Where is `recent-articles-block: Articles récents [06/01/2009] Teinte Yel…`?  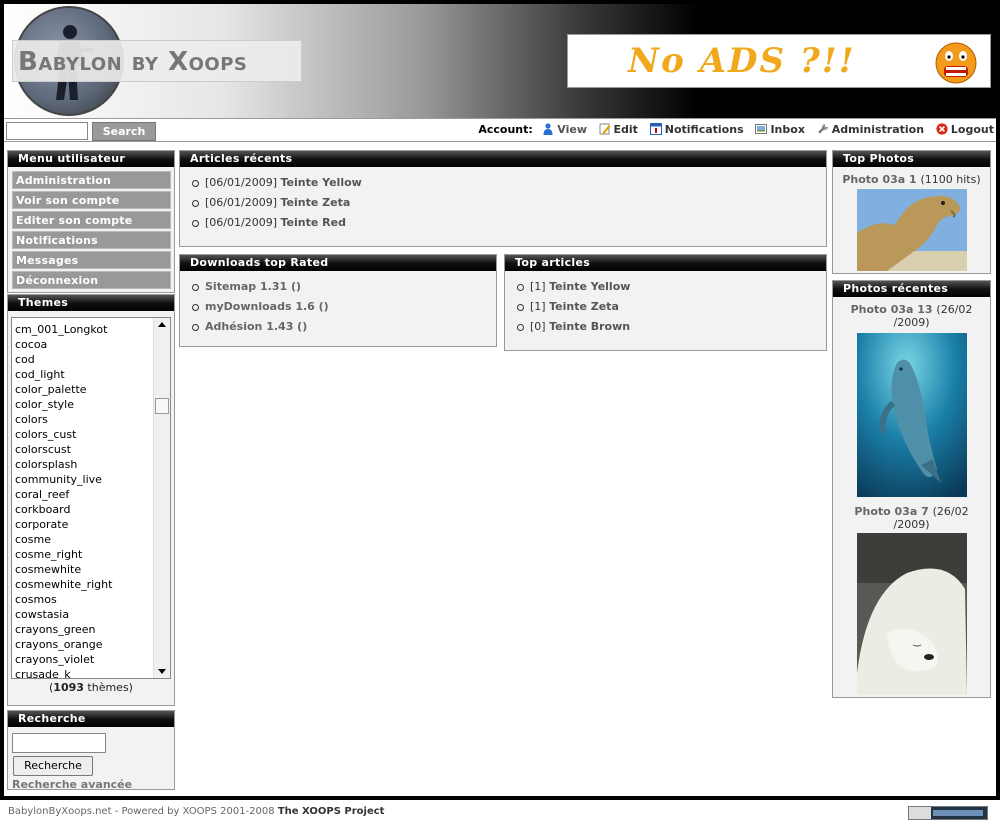
recent-articles-block: Articles récents [06/01/2009] Teinte Yel… is located at coordinates (503, 198).